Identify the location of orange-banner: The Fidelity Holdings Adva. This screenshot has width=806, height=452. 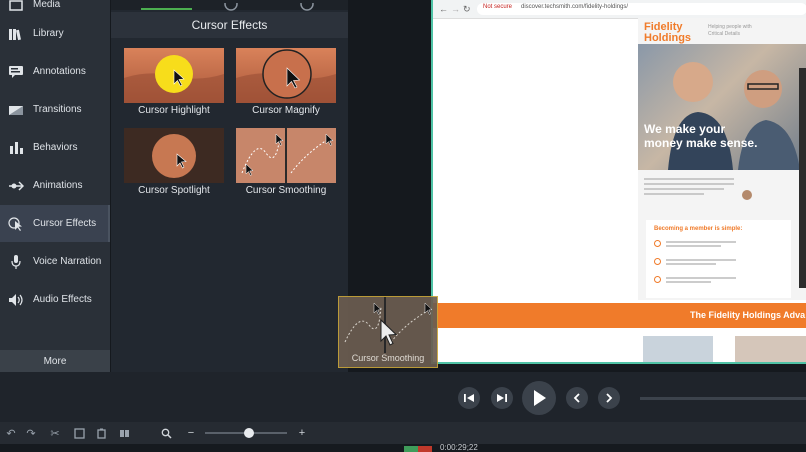
(619, 315).